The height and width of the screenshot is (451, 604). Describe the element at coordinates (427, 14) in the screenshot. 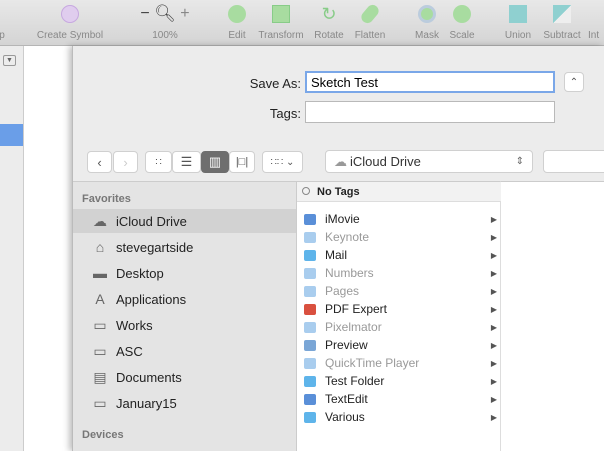

I see `mask-icon` at that location.